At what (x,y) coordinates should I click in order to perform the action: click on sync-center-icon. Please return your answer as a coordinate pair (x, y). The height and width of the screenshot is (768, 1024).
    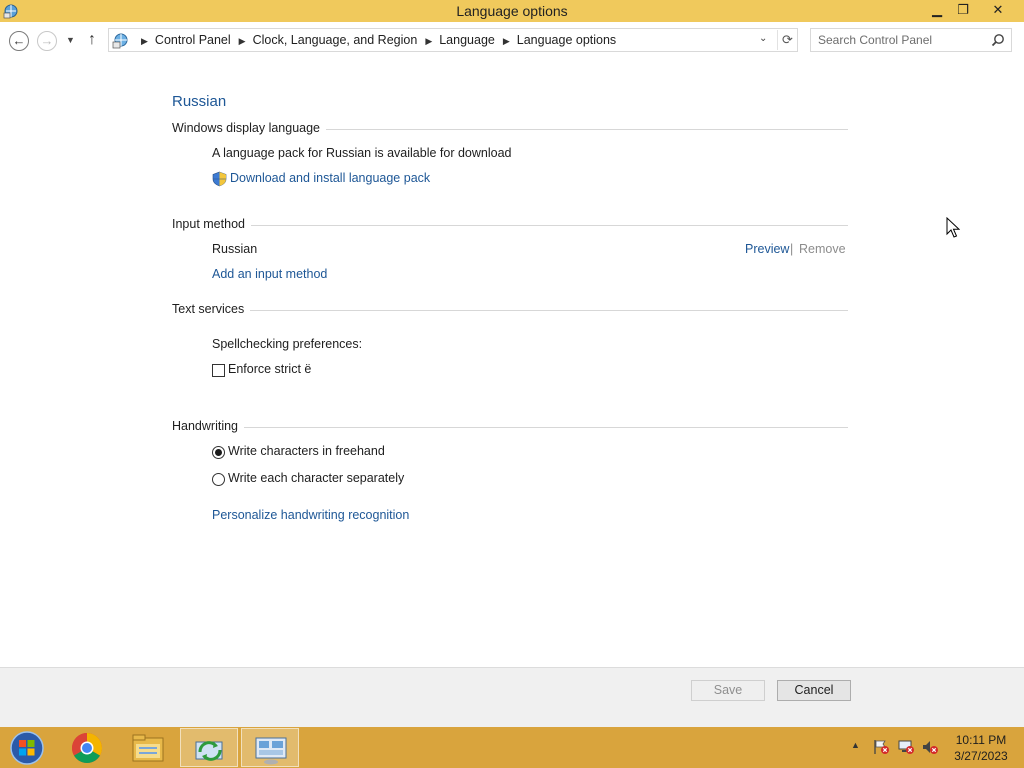
    Looking at the image, I should click on (209, 751).